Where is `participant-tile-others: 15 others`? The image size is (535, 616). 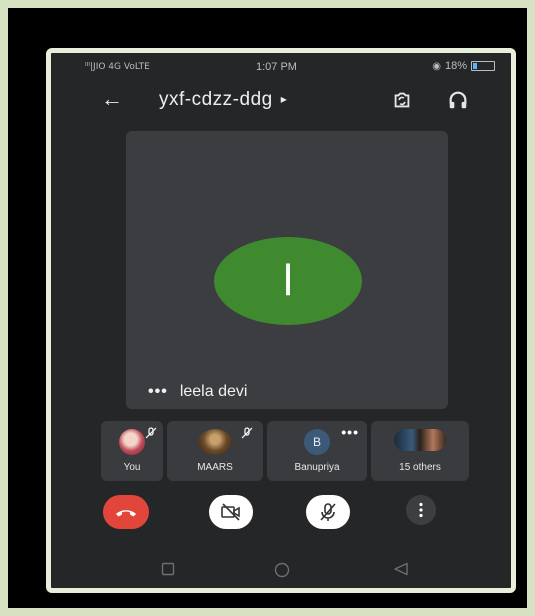
participant-tile-others: 15 others is located at coordinates (420, 451).